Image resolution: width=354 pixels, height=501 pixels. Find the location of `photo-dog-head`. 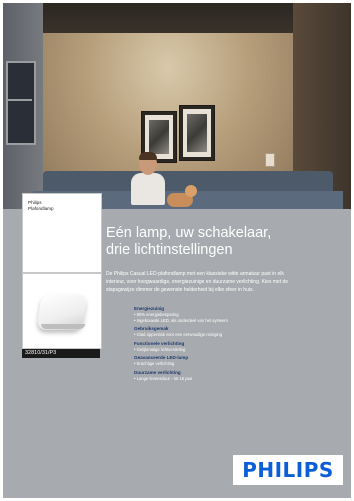

photo-dog-head is located at coordinates (191, 191).